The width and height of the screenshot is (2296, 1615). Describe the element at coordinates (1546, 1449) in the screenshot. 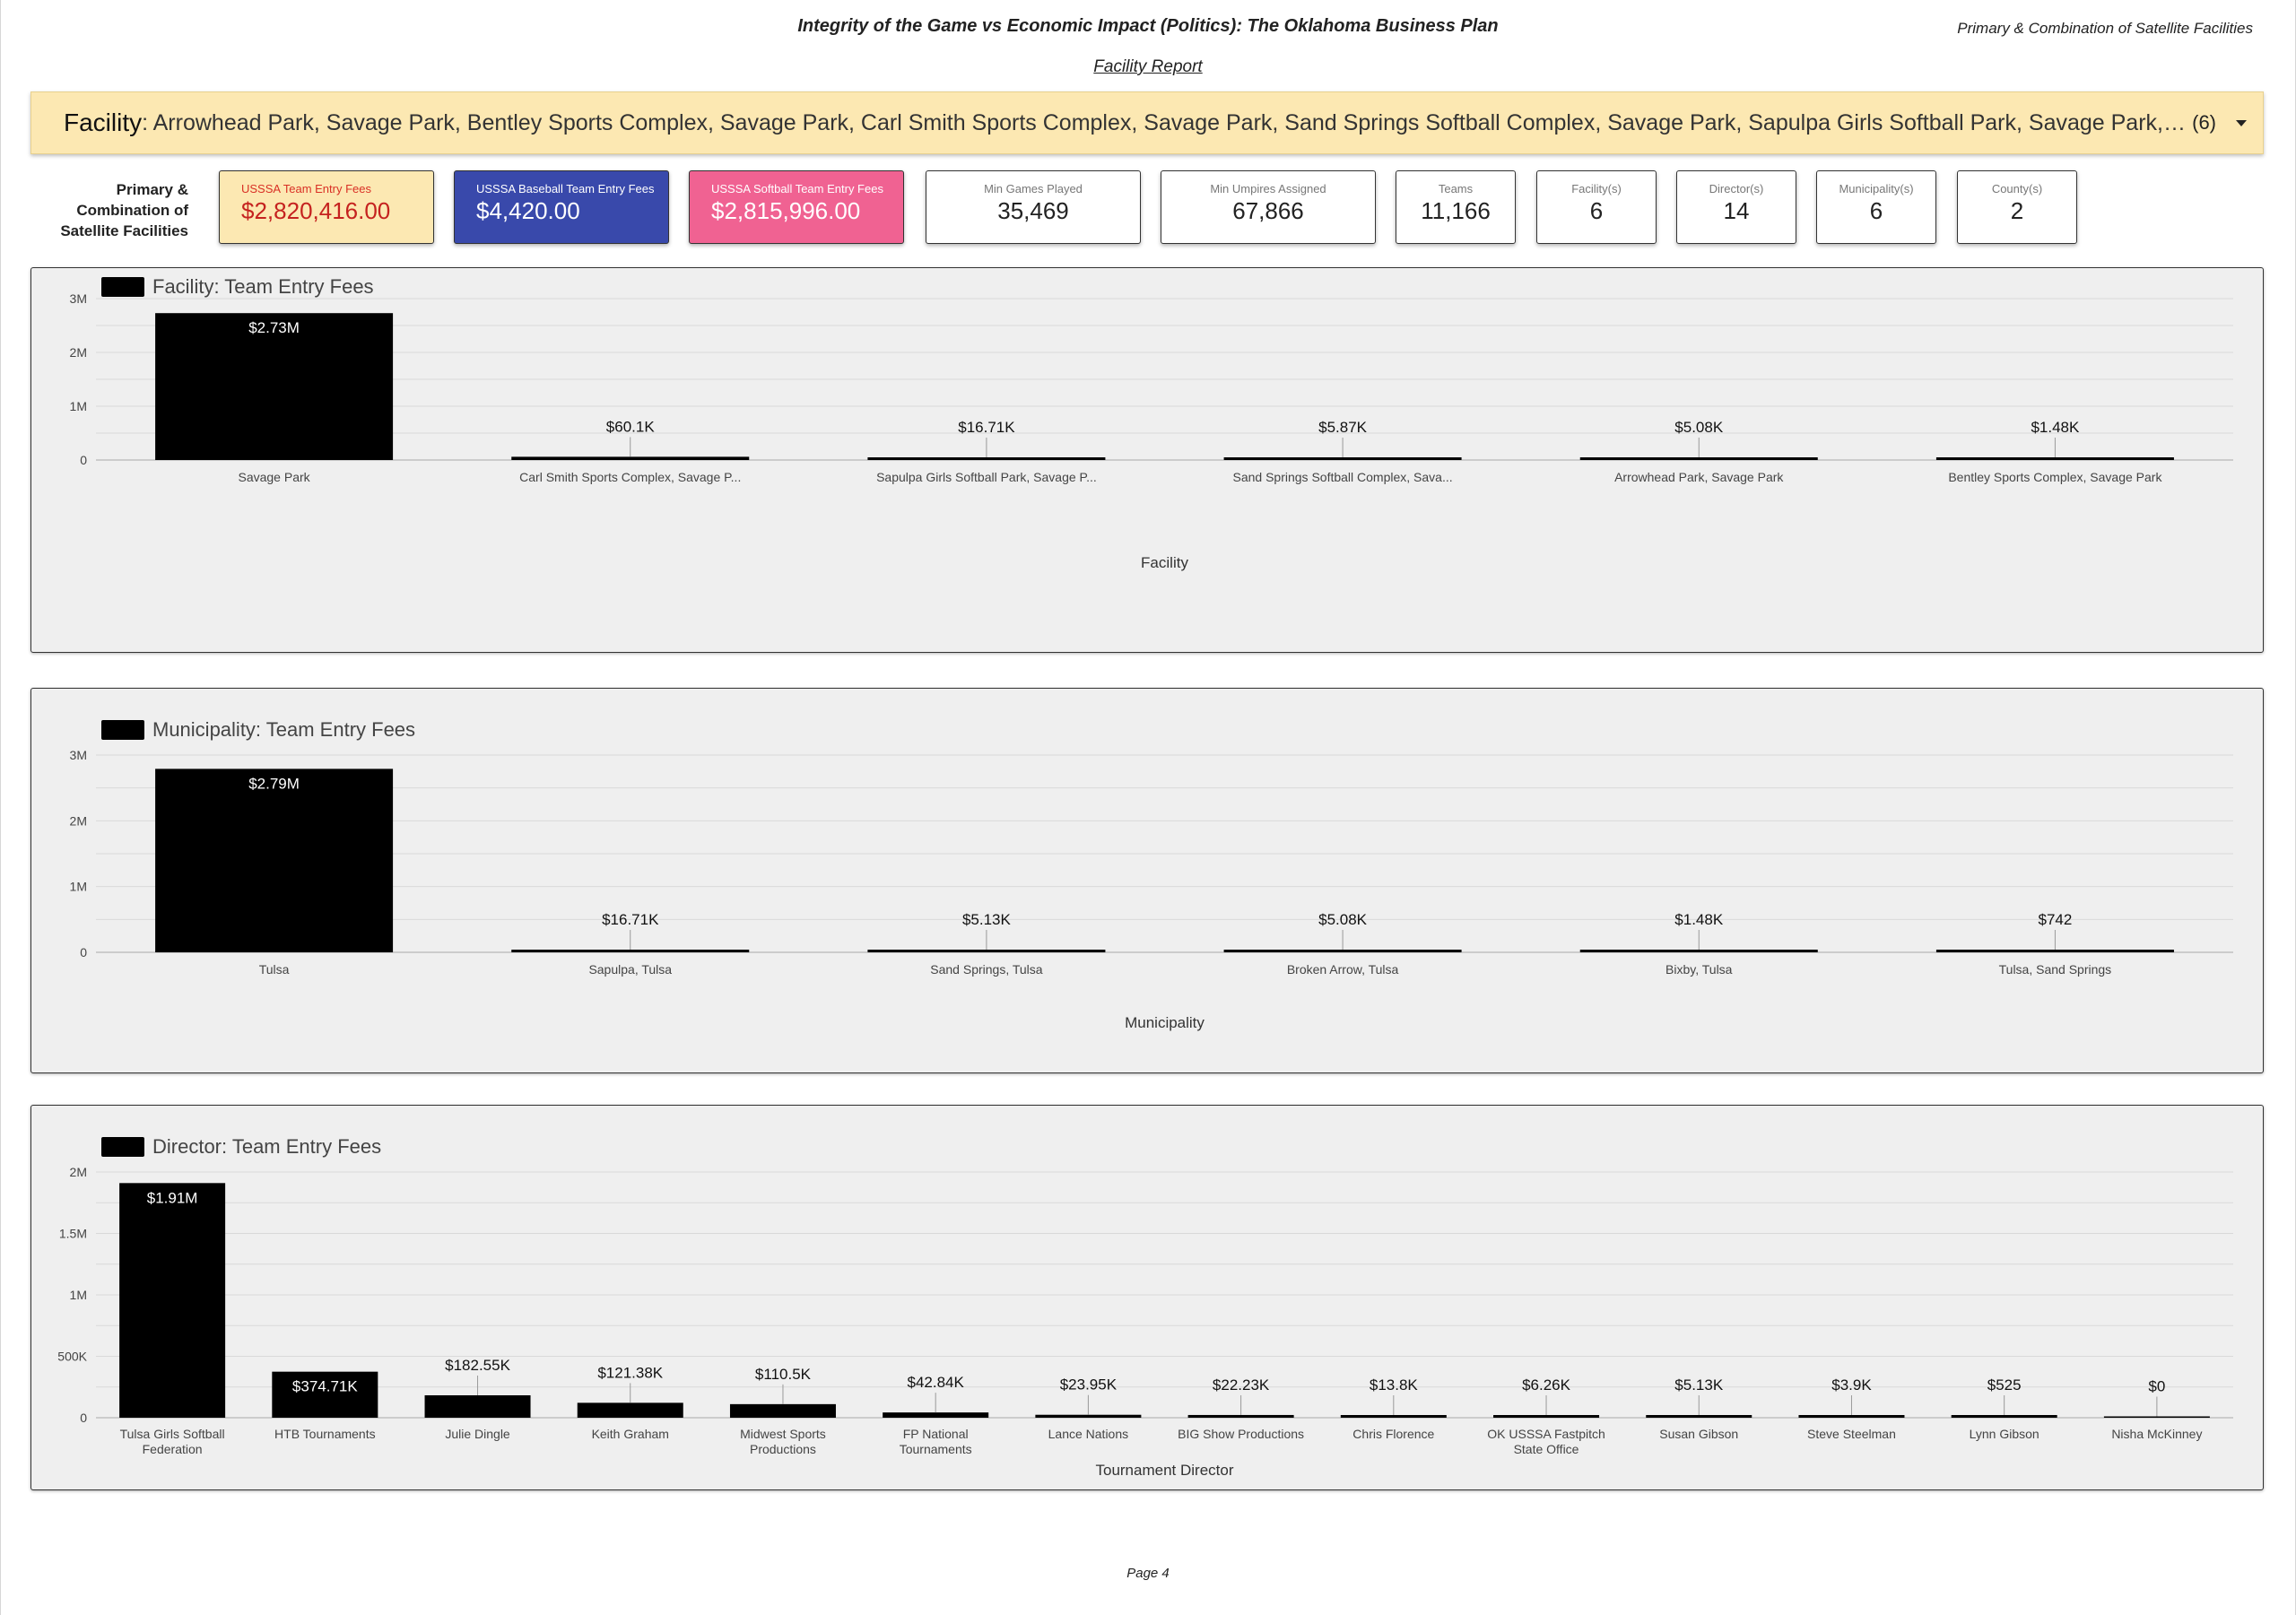

I see `x-tick-label-line: State Office` at that location.